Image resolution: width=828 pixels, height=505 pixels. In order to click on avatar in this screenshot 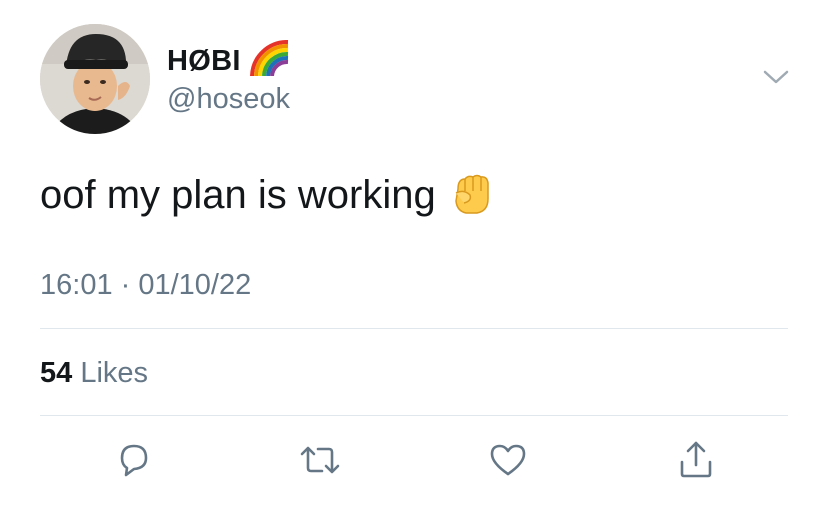, I will do `click(95, 79)`.